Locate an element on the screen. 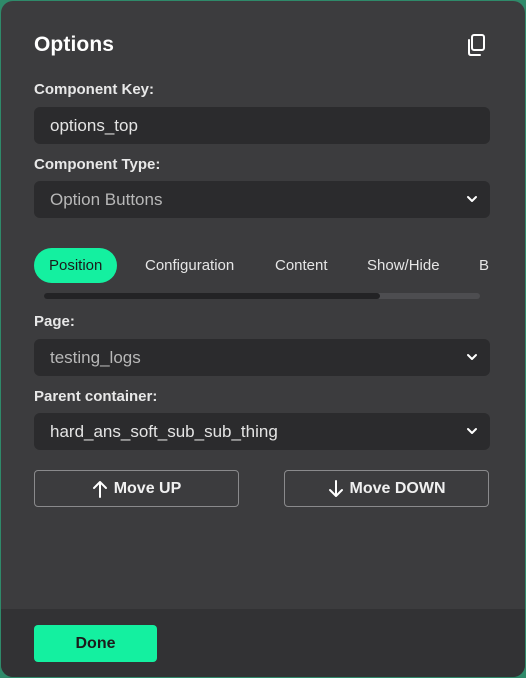 Image resolution: width=526 pixels, height=678 pixels. move-down-button: Move DOWN is located at coordinates (386, 488).